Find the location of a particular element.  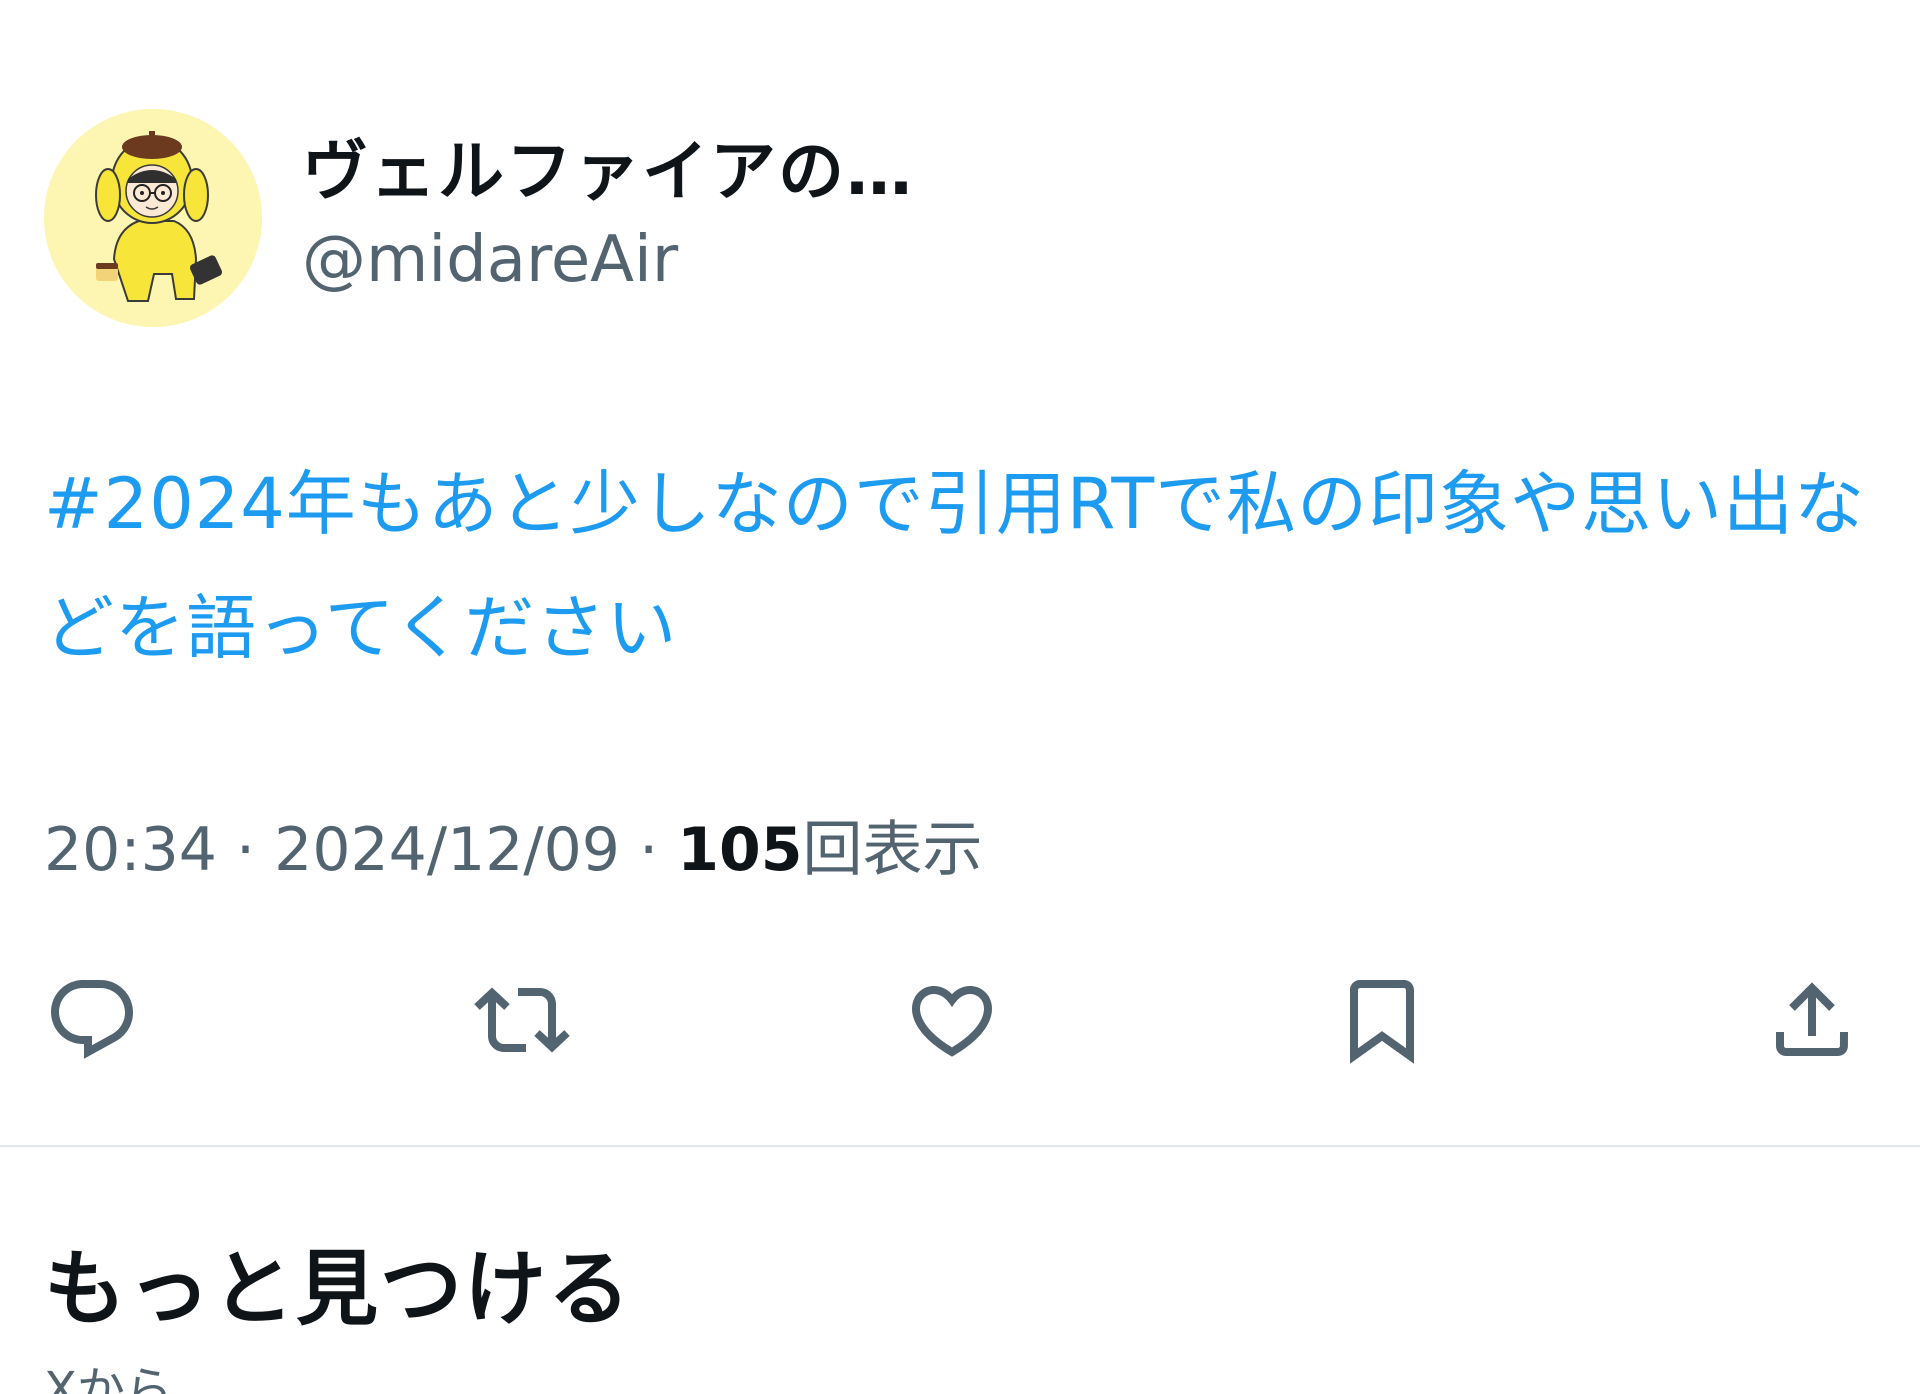

retweet-icon is located at coordinates (522, 1020).